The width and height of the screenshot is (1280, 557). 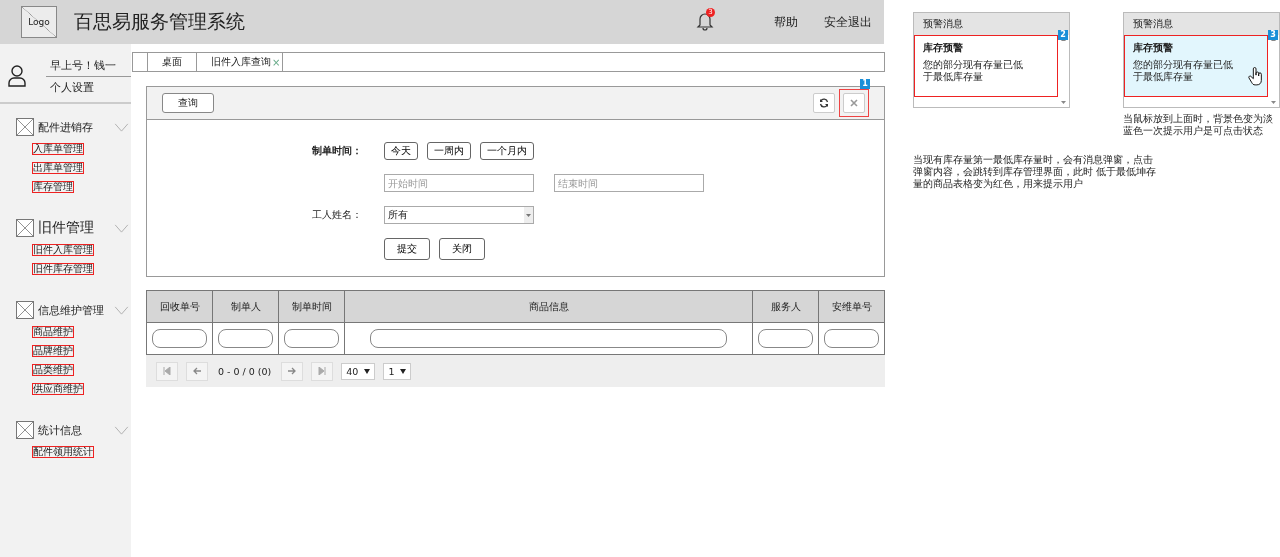 What do you see at coordinates (407, 249) in the screenshot?
I see `form-button: 提交` at bounding box center [407, 249].